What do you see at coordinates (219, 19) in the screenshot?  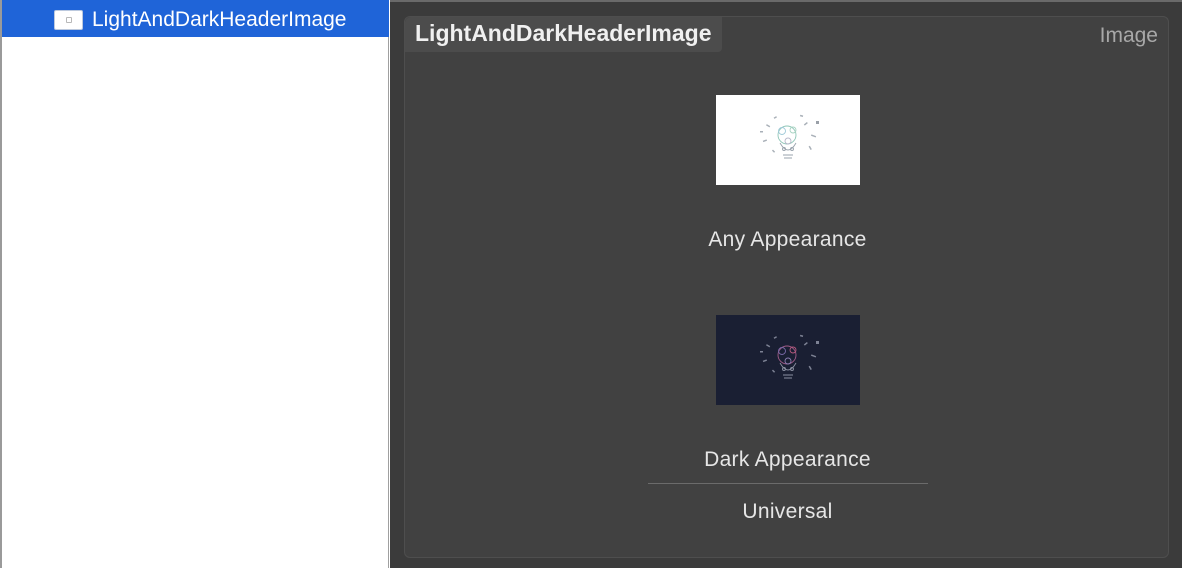 I see `asset-row-label: LightAndDarkHeaderImage` at bounding box center [219, 19].